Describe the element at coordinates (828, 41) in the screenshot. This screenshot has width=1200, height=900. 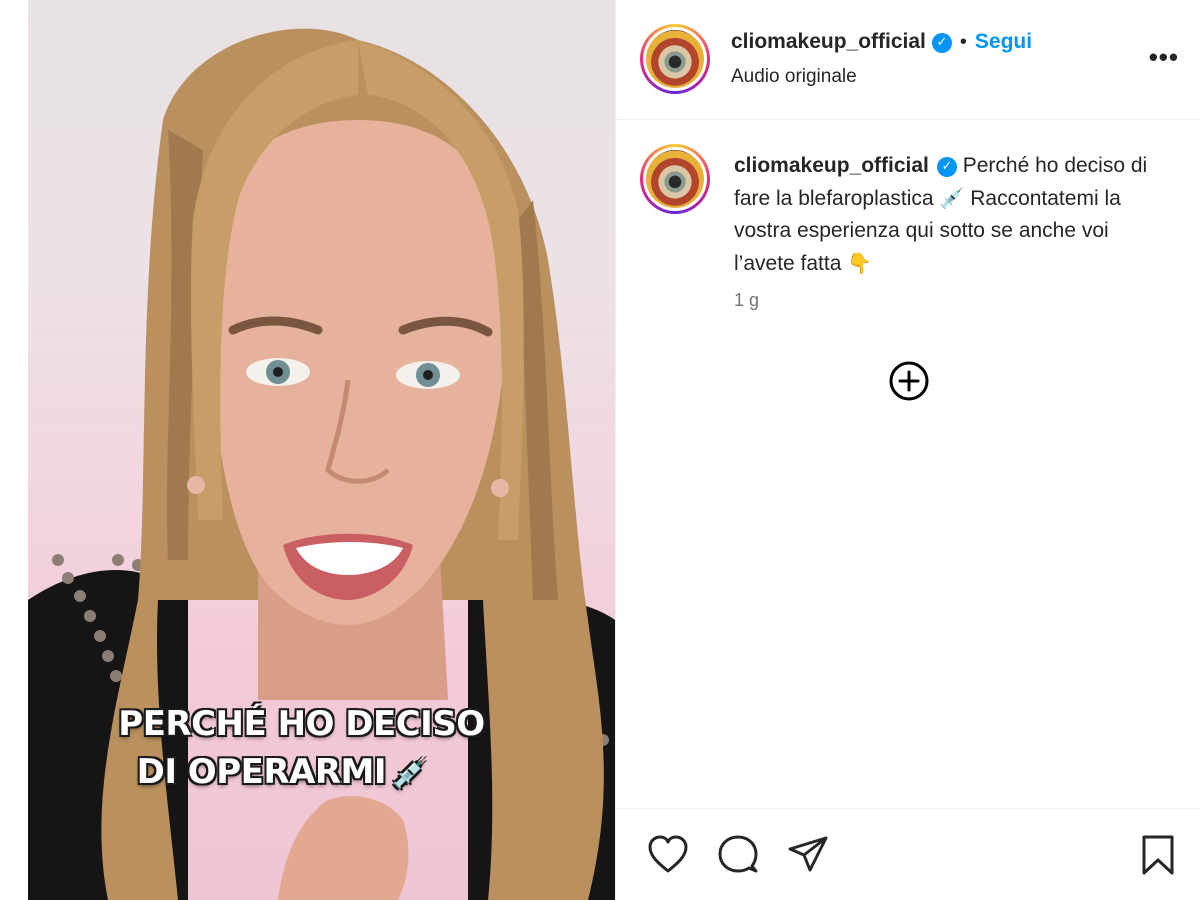
I see `username-link: cliomakeup_official` at that location.